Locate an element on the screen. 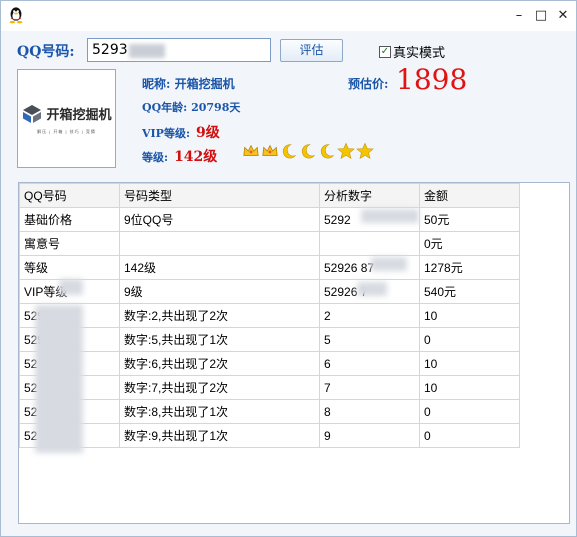 The height and width of the screenshot is (537, 577). level-icons is located at coordinates (308, 151).